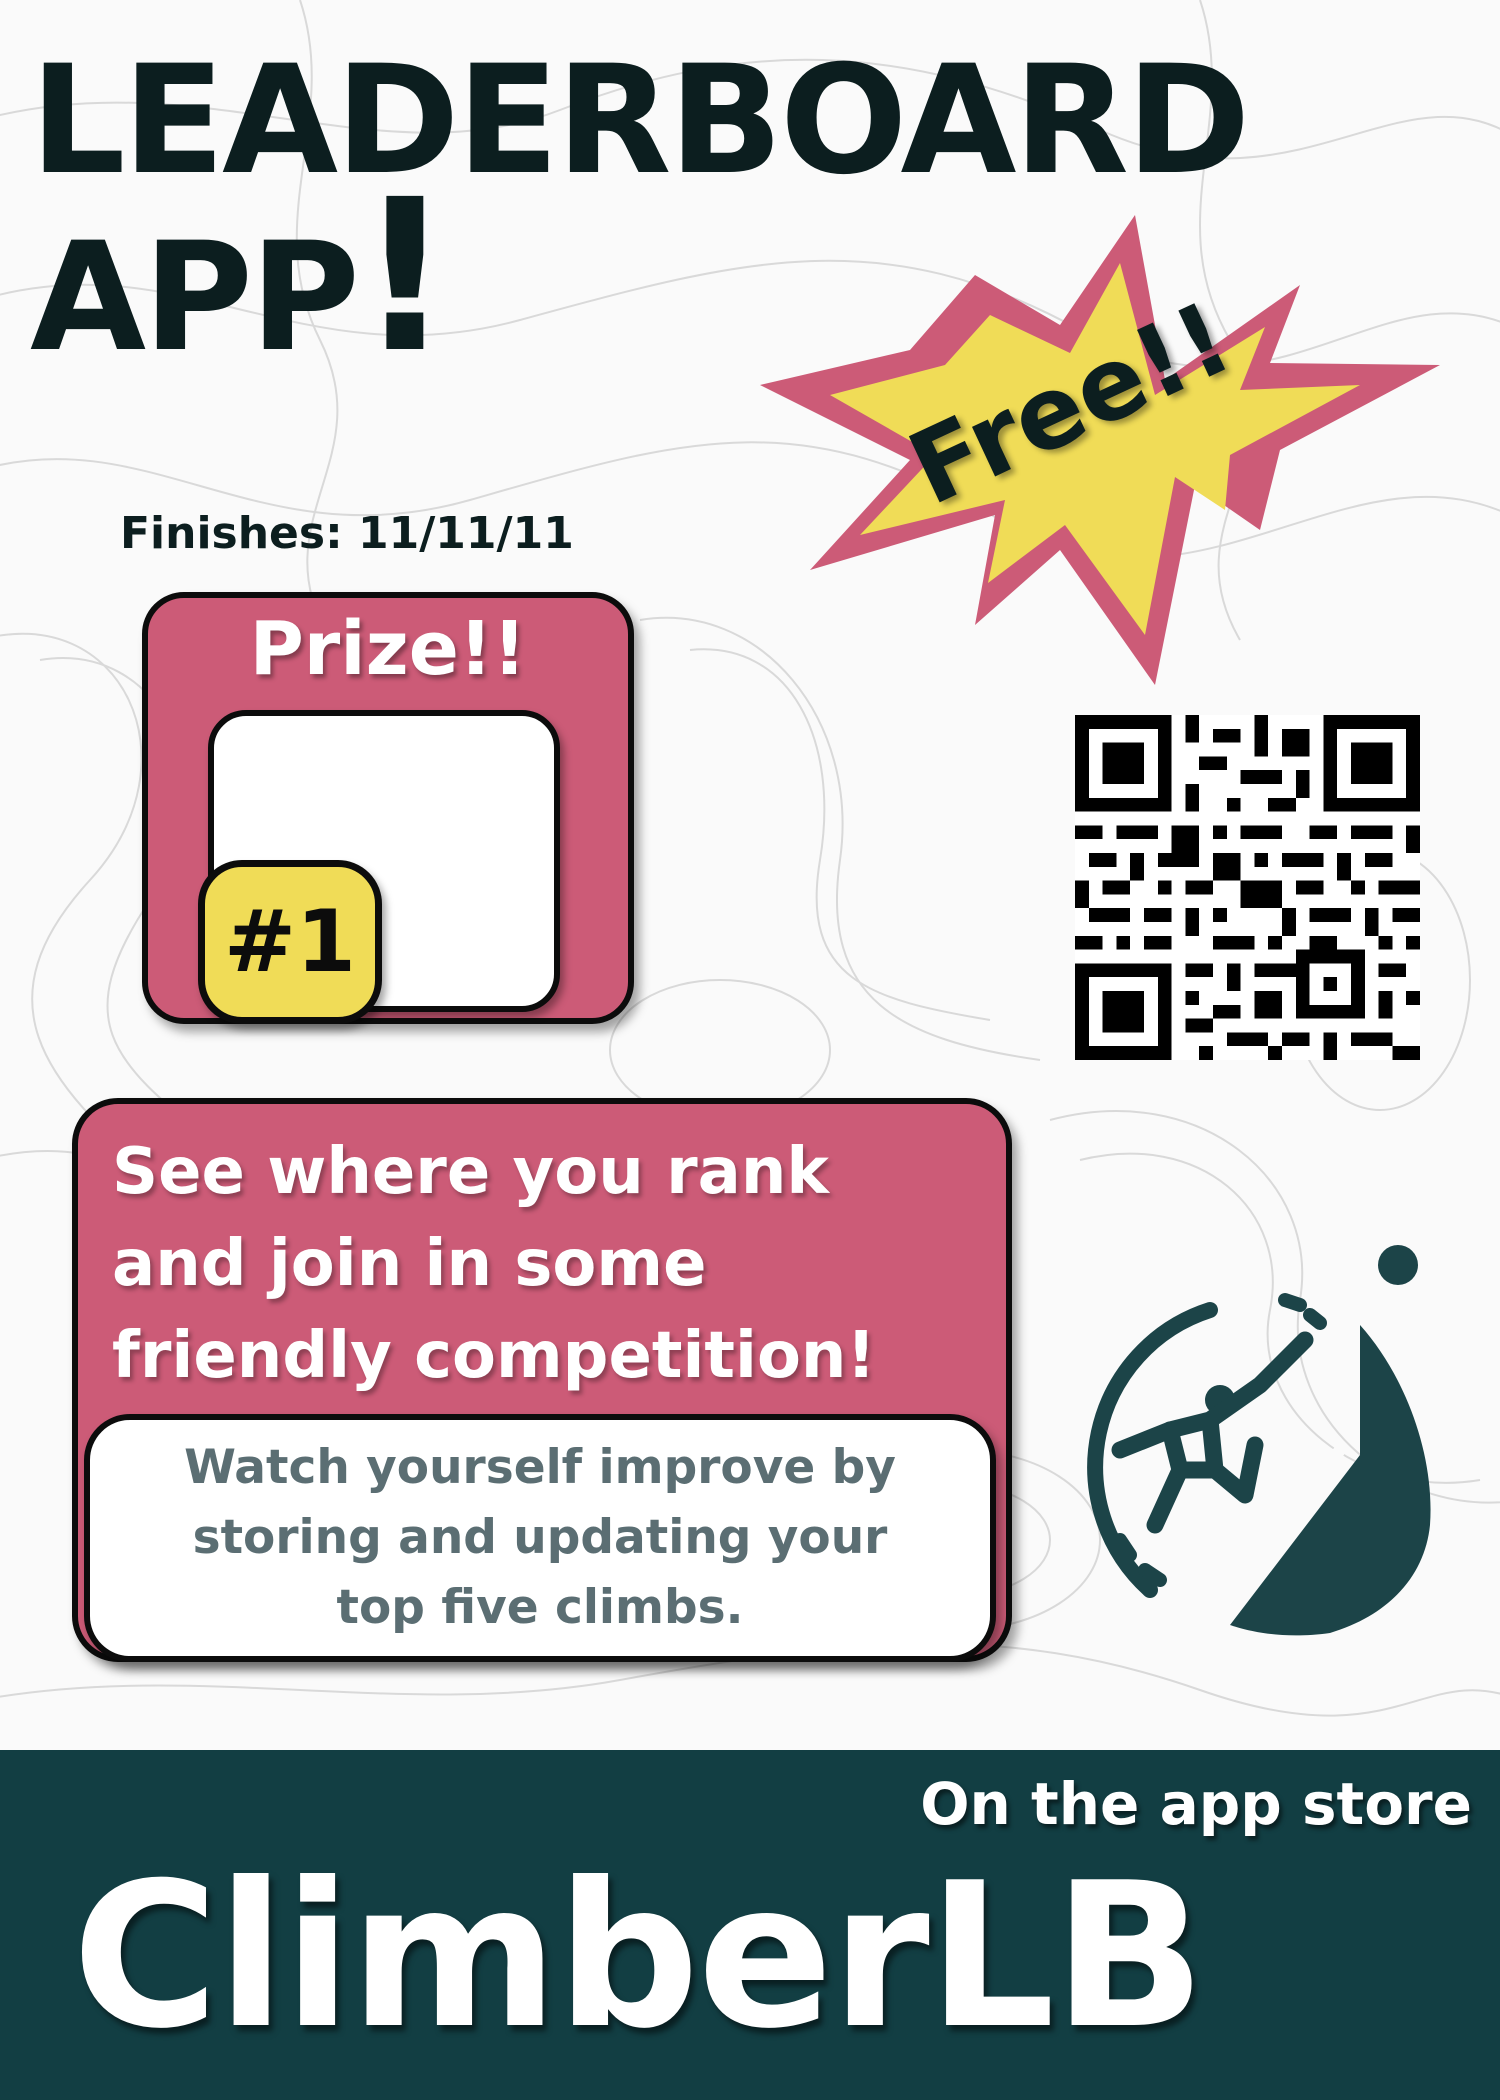 This screenshot has height=2100, width=1500. What do you see at coordinates (639, 1956) in the screenshot?
I see `brand-name: ClimberLB` at bounding box center [639, 1956].